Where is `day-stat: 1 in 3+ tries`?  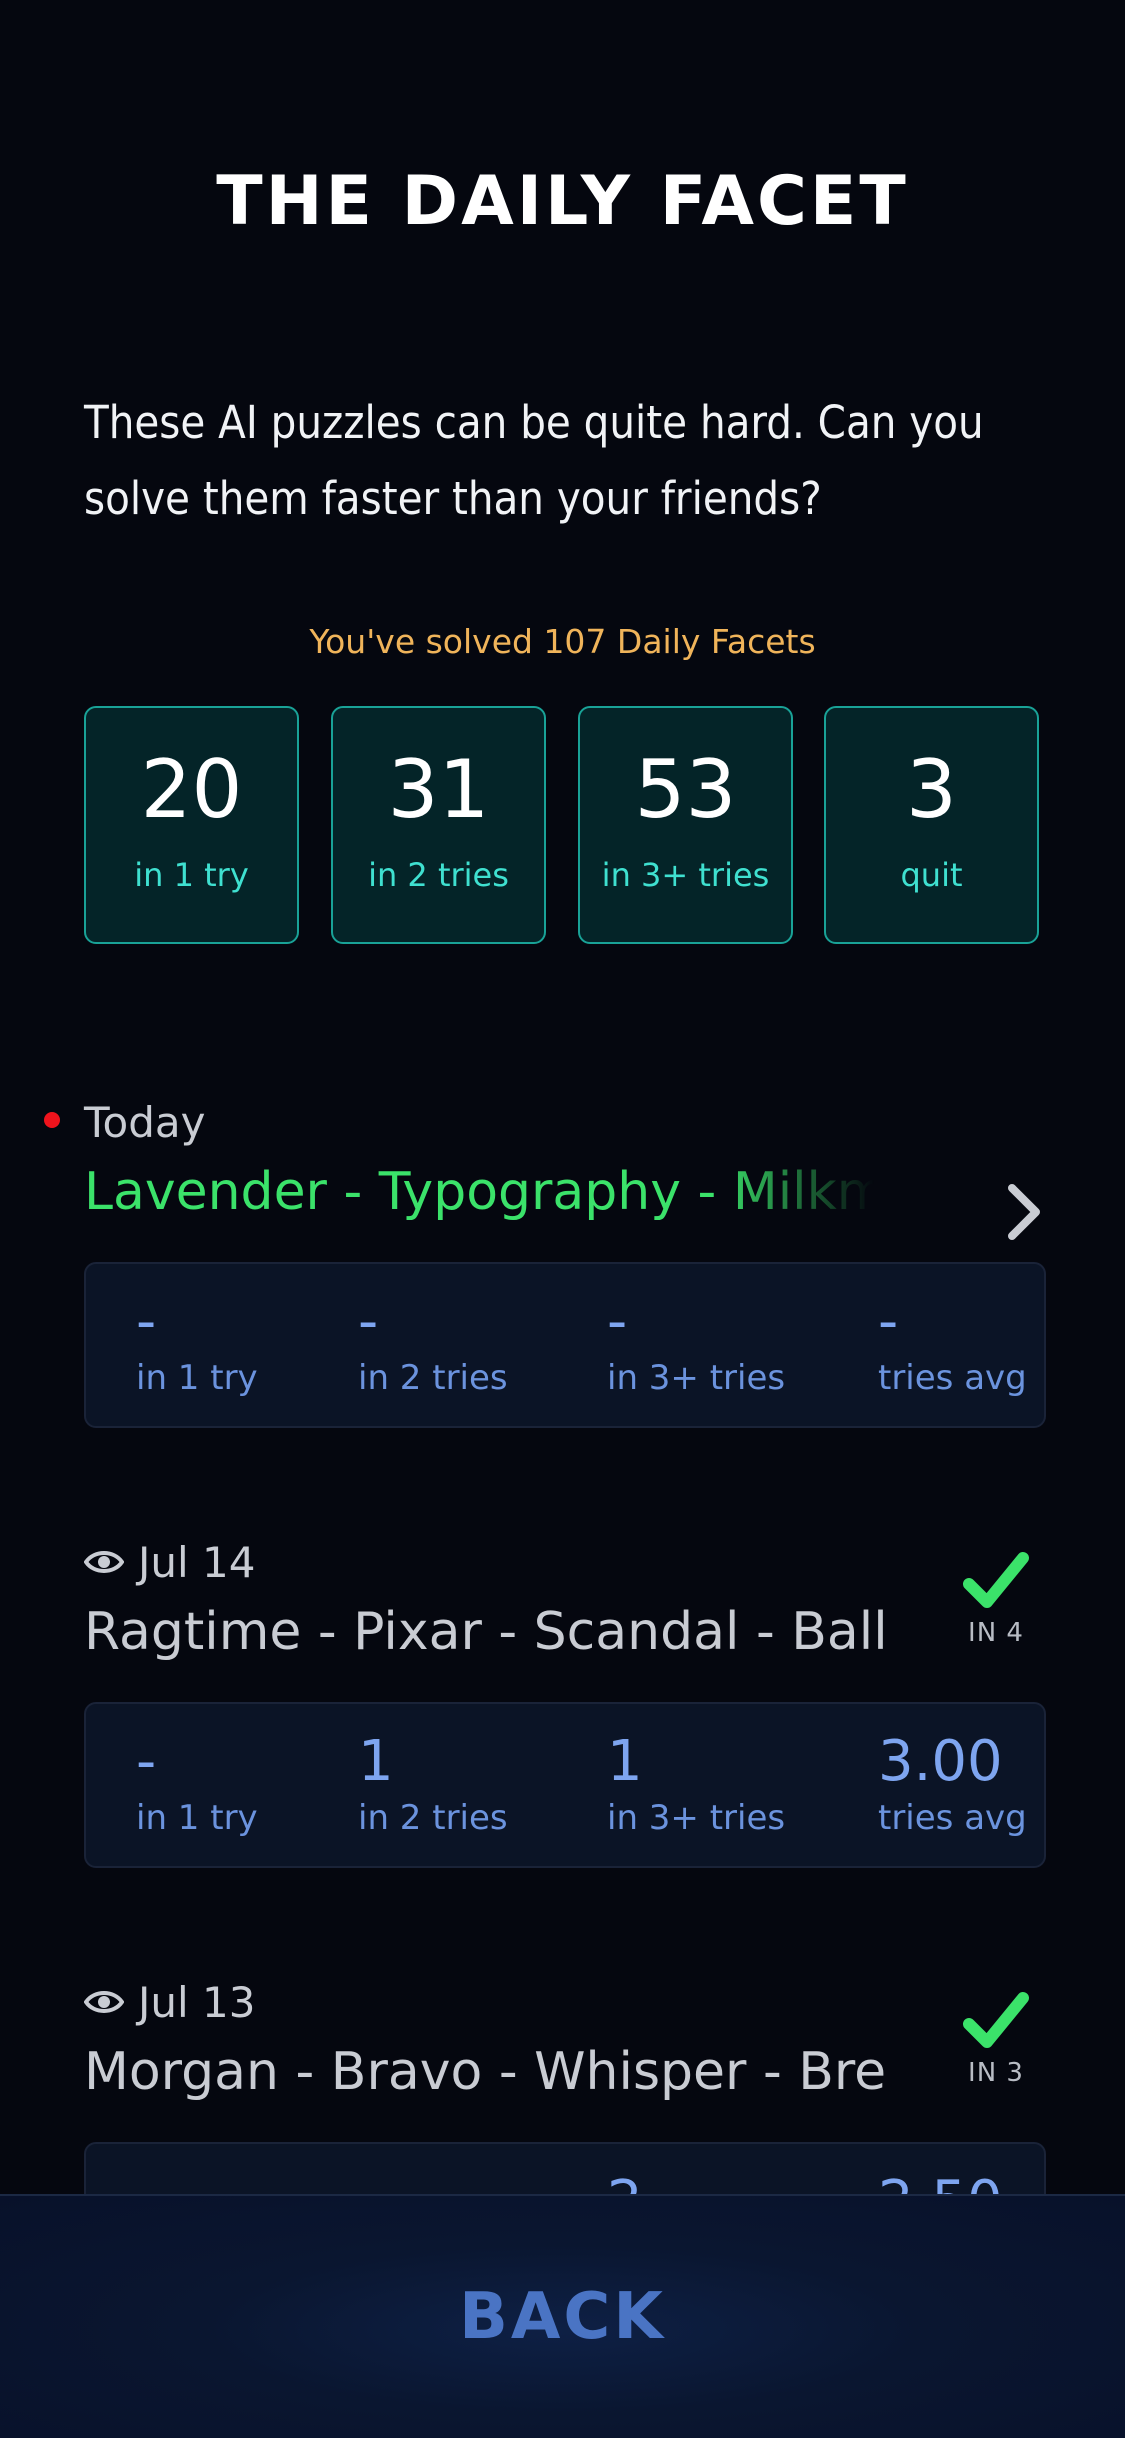 day-stat: 1 in 3+ tries is located at coordinates (696, 1784).